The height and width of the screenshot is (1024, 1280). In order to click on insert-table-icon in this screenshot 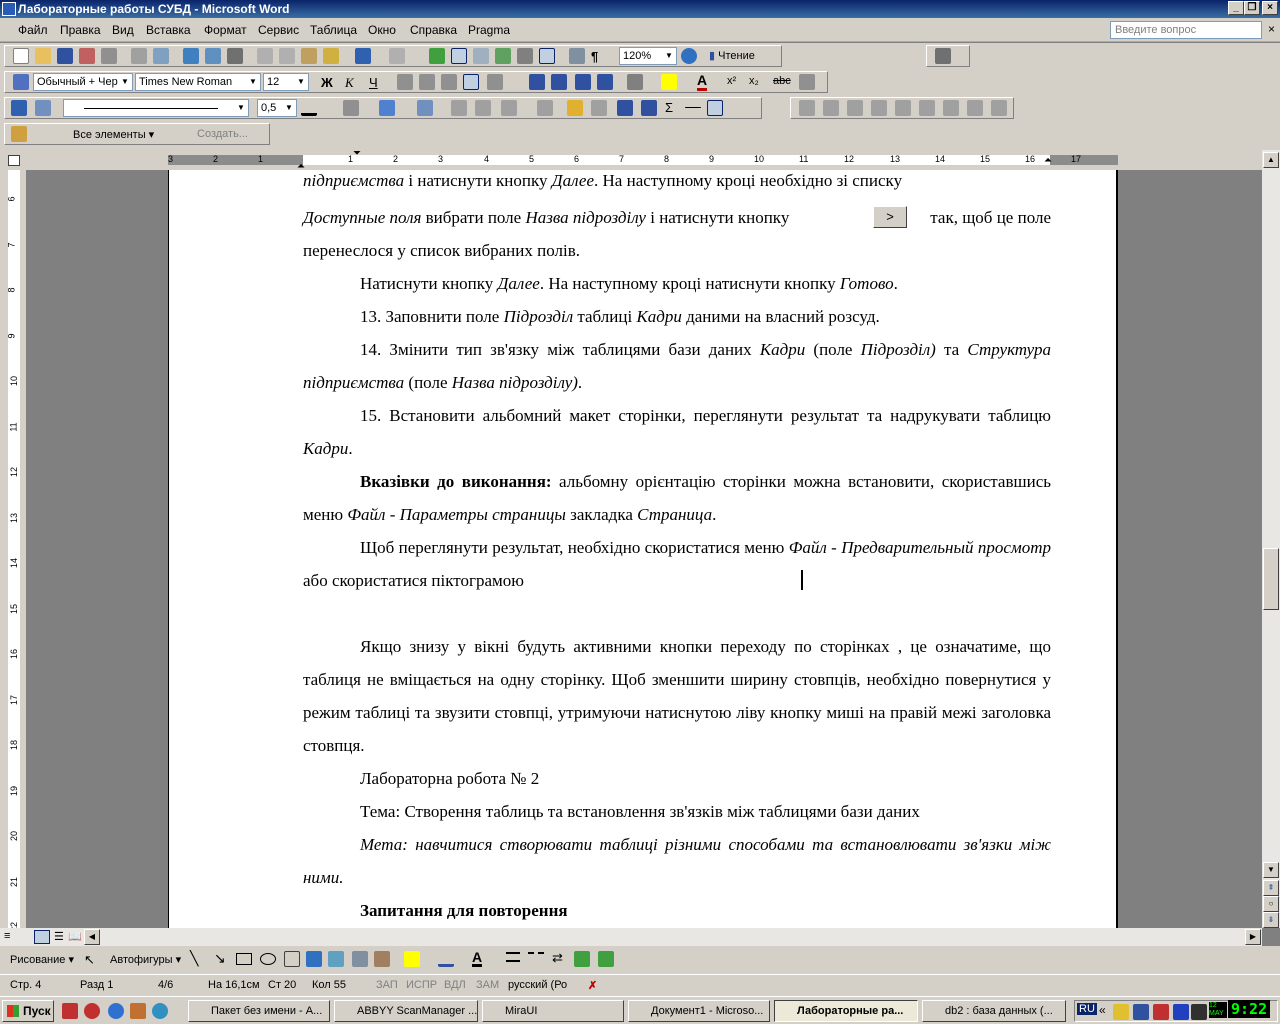, I will do `click(481, 56)`.